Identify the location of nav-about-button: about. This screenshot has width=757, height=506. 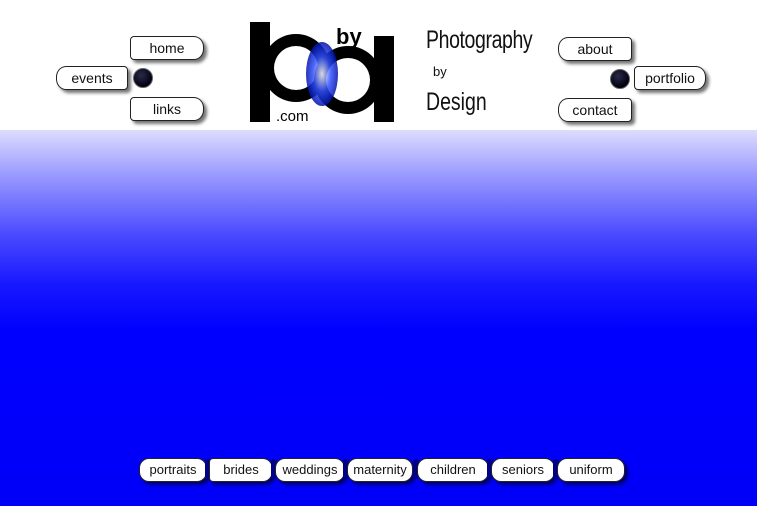
(595, 49).